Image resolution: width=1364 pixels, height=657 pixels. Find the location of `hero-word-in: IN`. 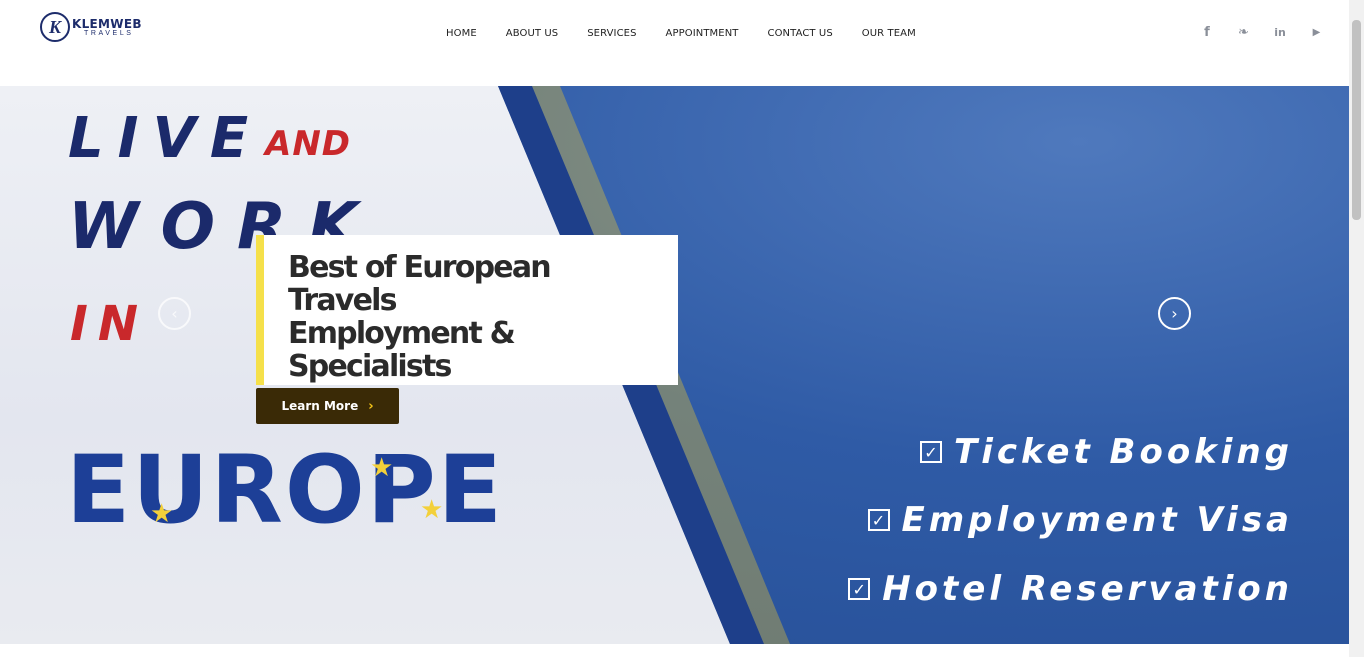

hero-word-in: IN is located at coordinates (109, 324).